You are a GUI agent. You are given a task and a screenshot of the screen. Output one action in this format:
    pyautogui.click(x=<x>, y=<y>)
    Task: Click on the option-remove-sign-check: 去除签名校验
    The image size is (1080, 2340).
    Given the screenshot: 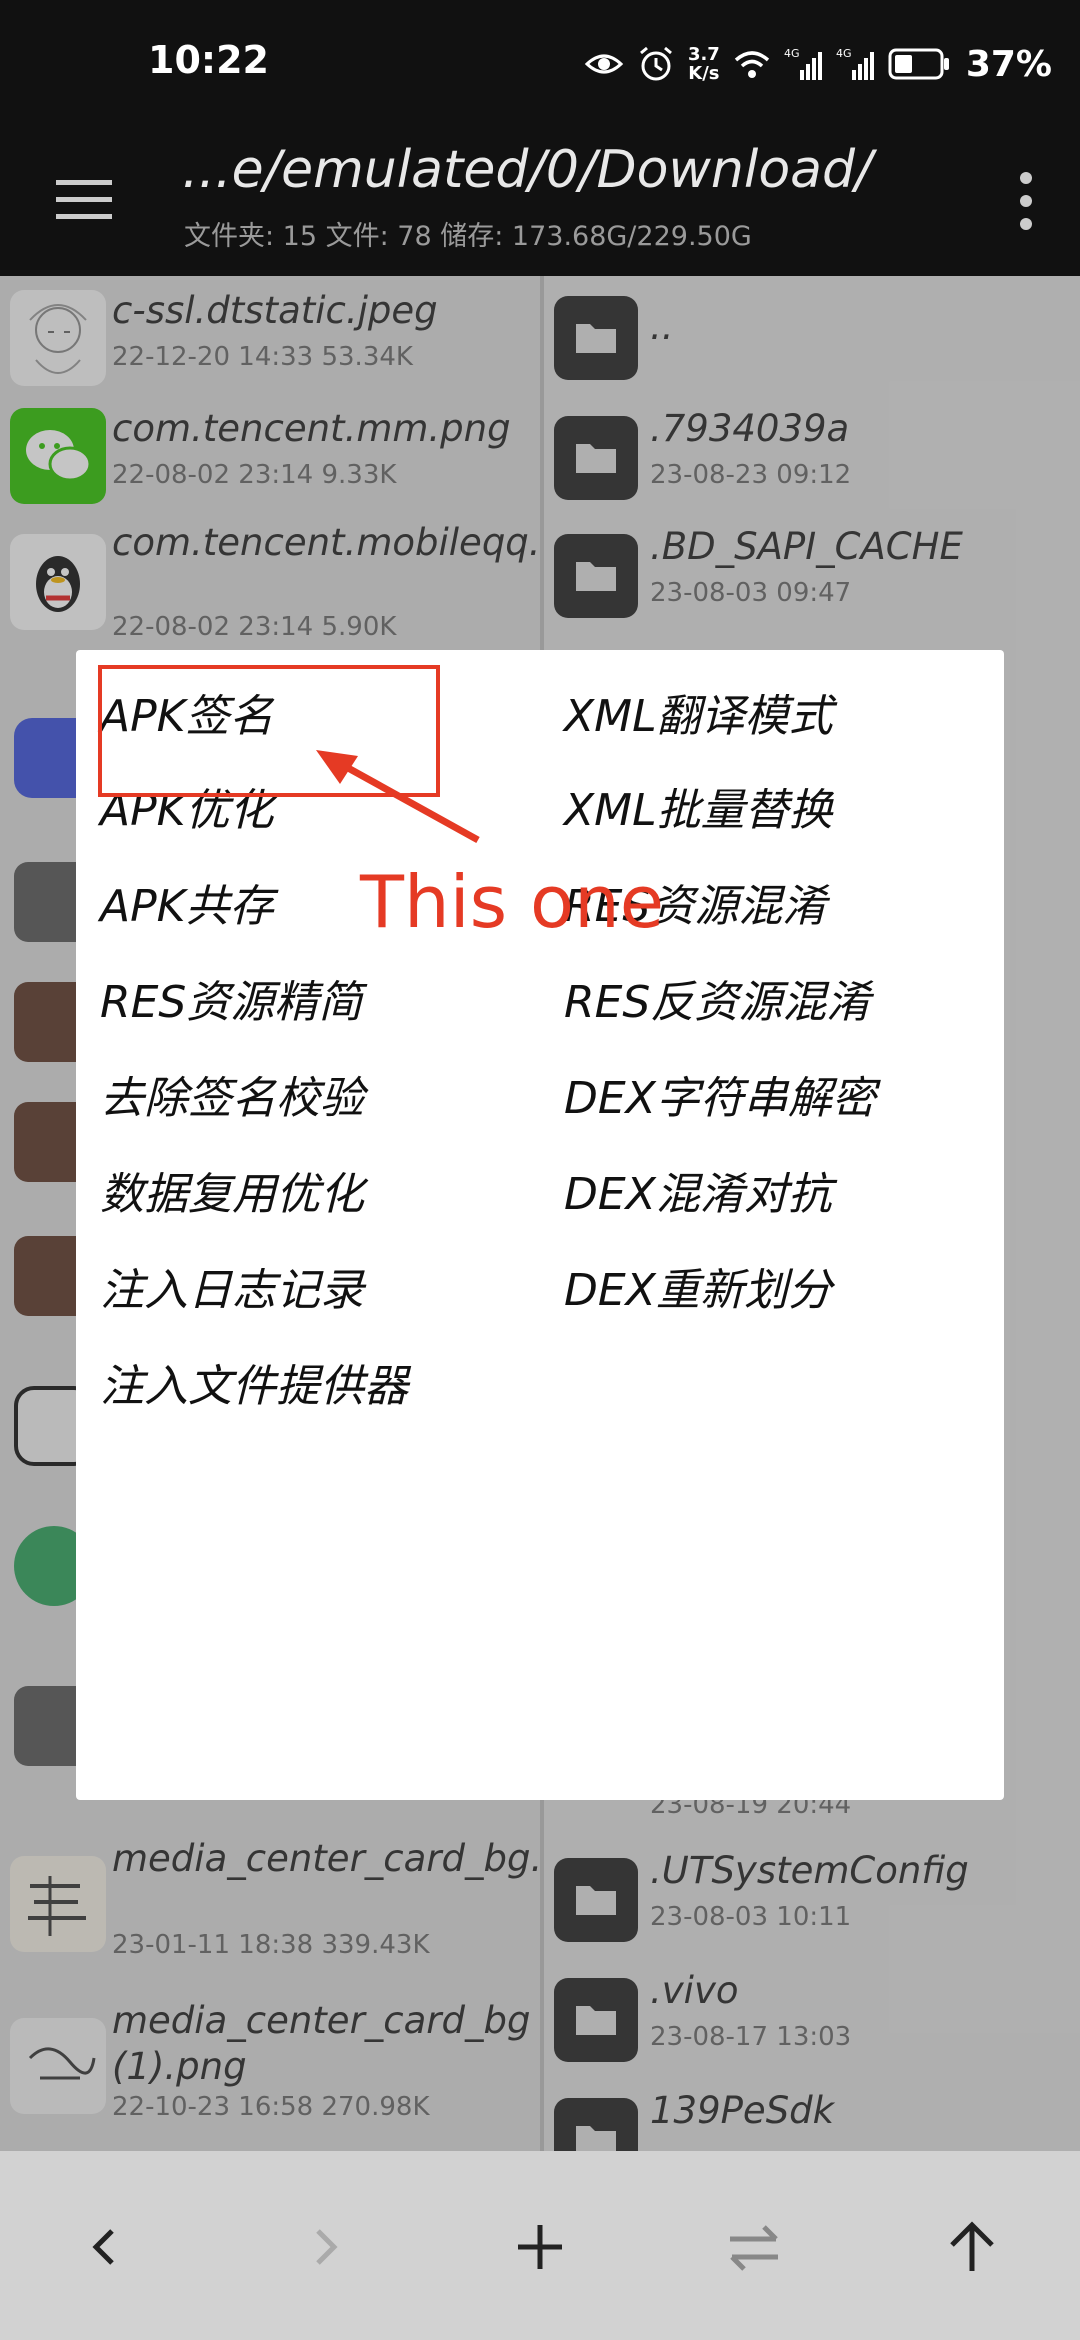 What is the action you would take?
    pyautogui.click(x=232, y=1094)
    